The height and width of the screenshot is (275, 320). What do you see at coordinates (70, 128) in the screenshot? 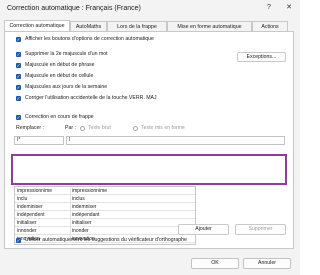
I see `with-label: Par :` at bounding box center [70, 128].